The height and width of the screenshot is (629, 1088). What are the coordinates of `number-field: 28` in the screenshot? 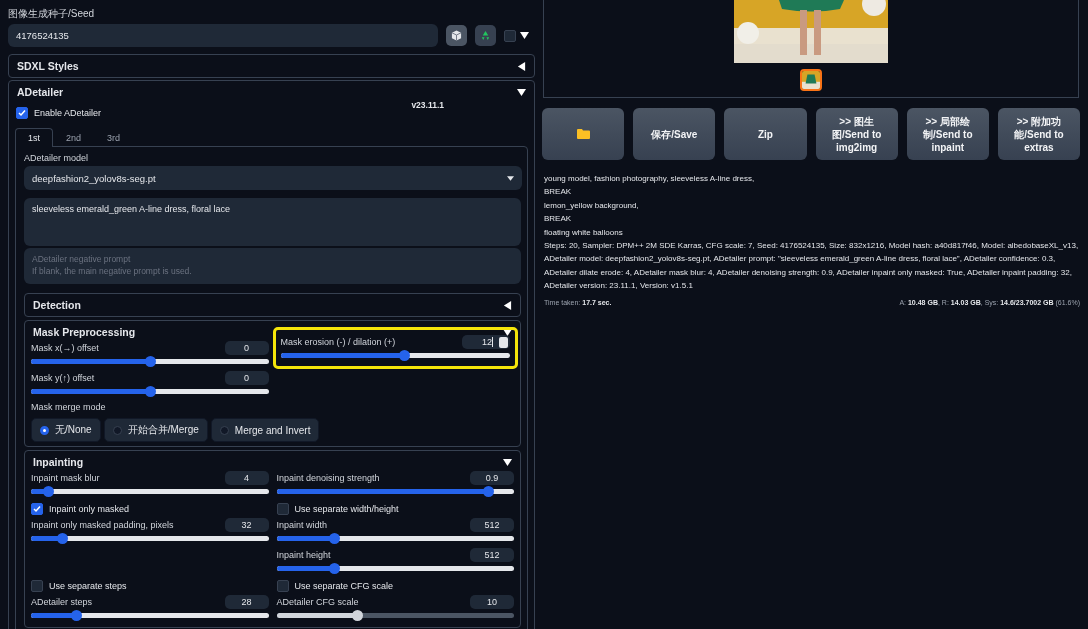 It's located at (246, 602).